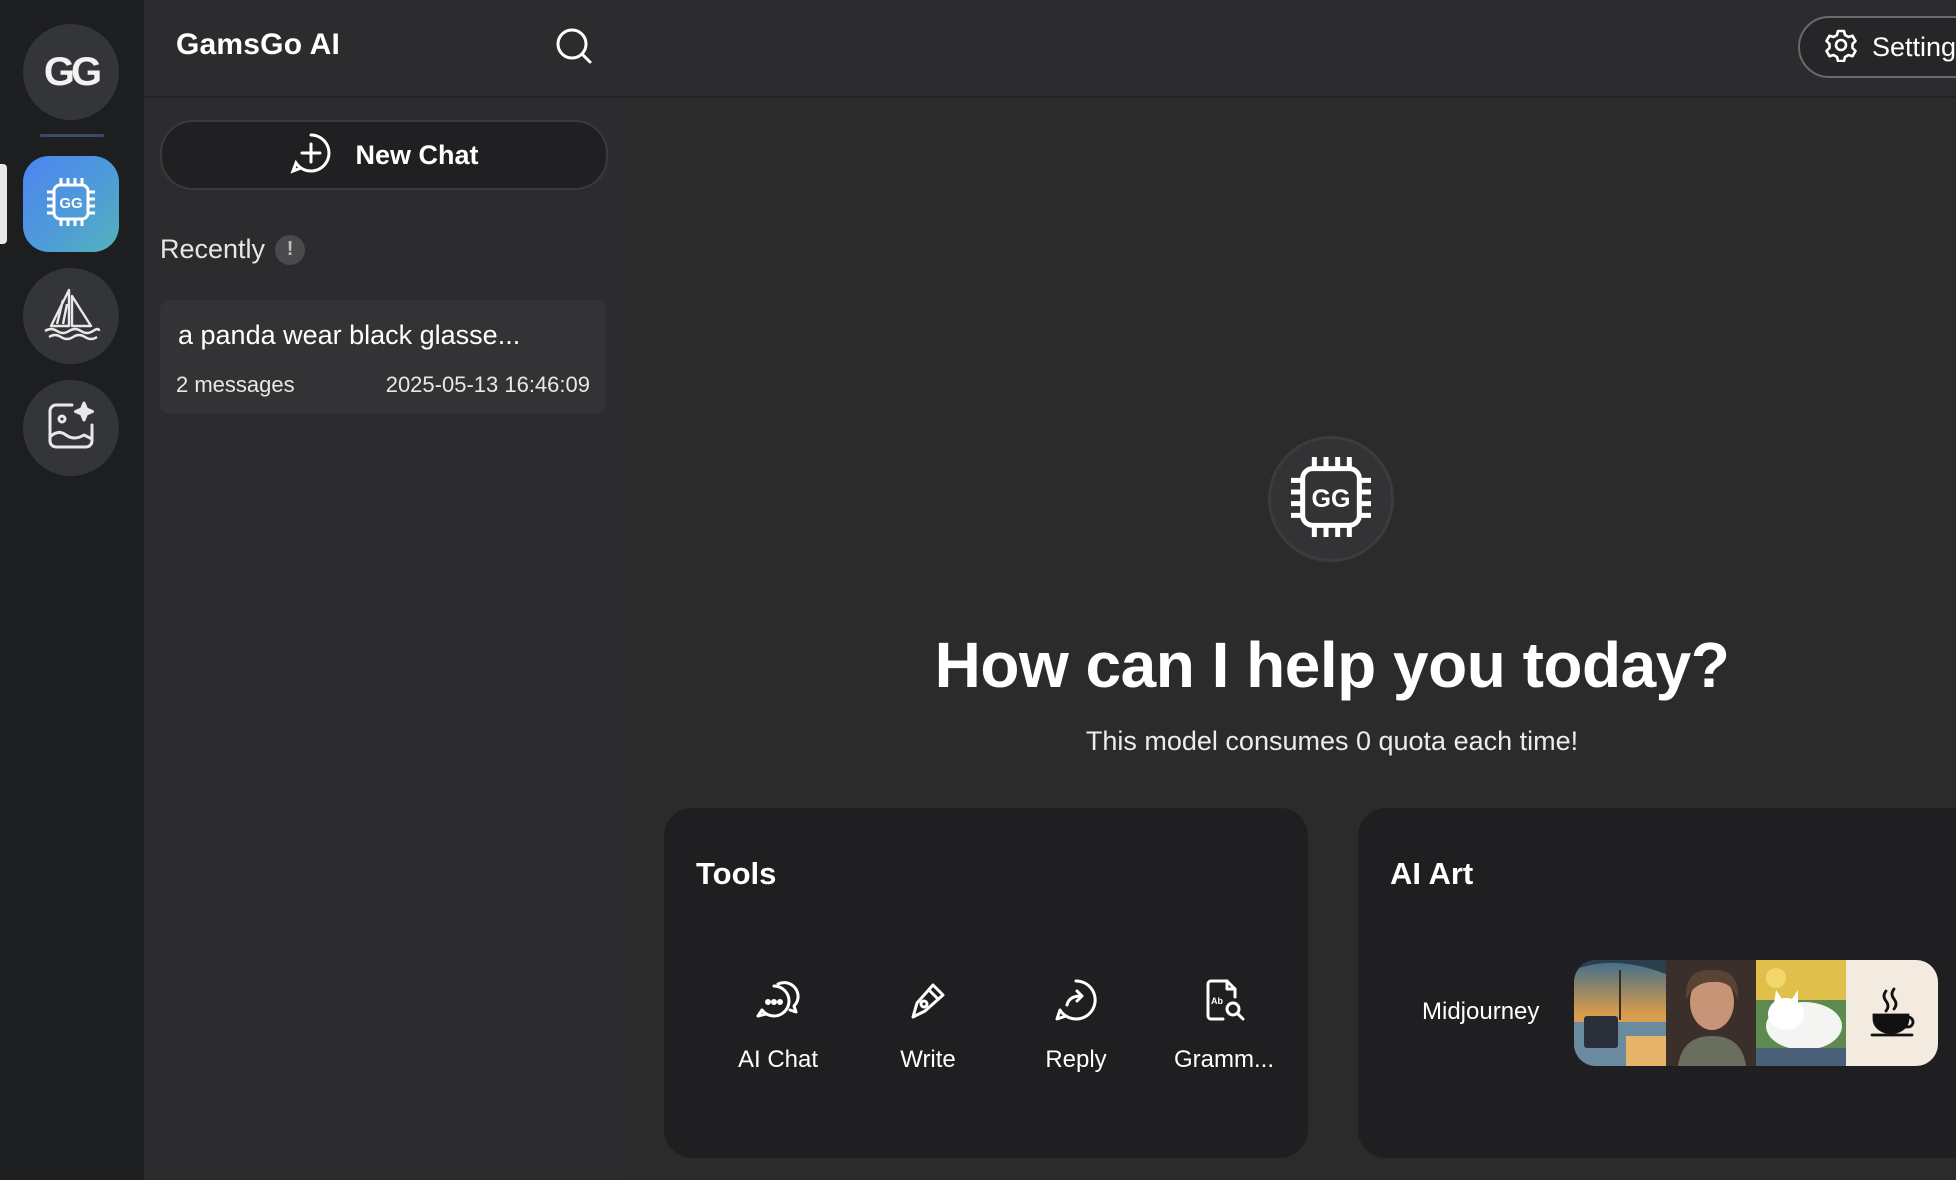  I want to click on rail-item-ai-image, so click(71, 428).